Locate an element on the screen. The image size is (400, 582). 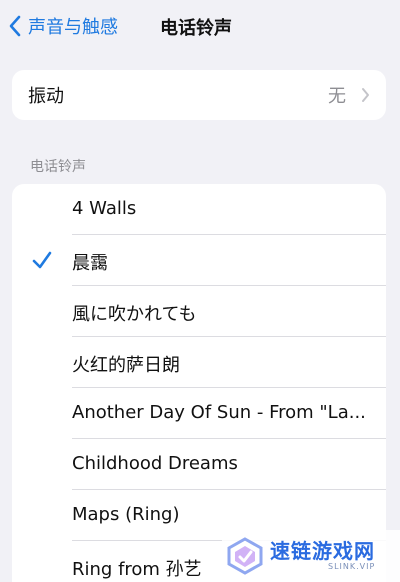
ringtone-name: 4 Walls is located at coordinates (104, 208).